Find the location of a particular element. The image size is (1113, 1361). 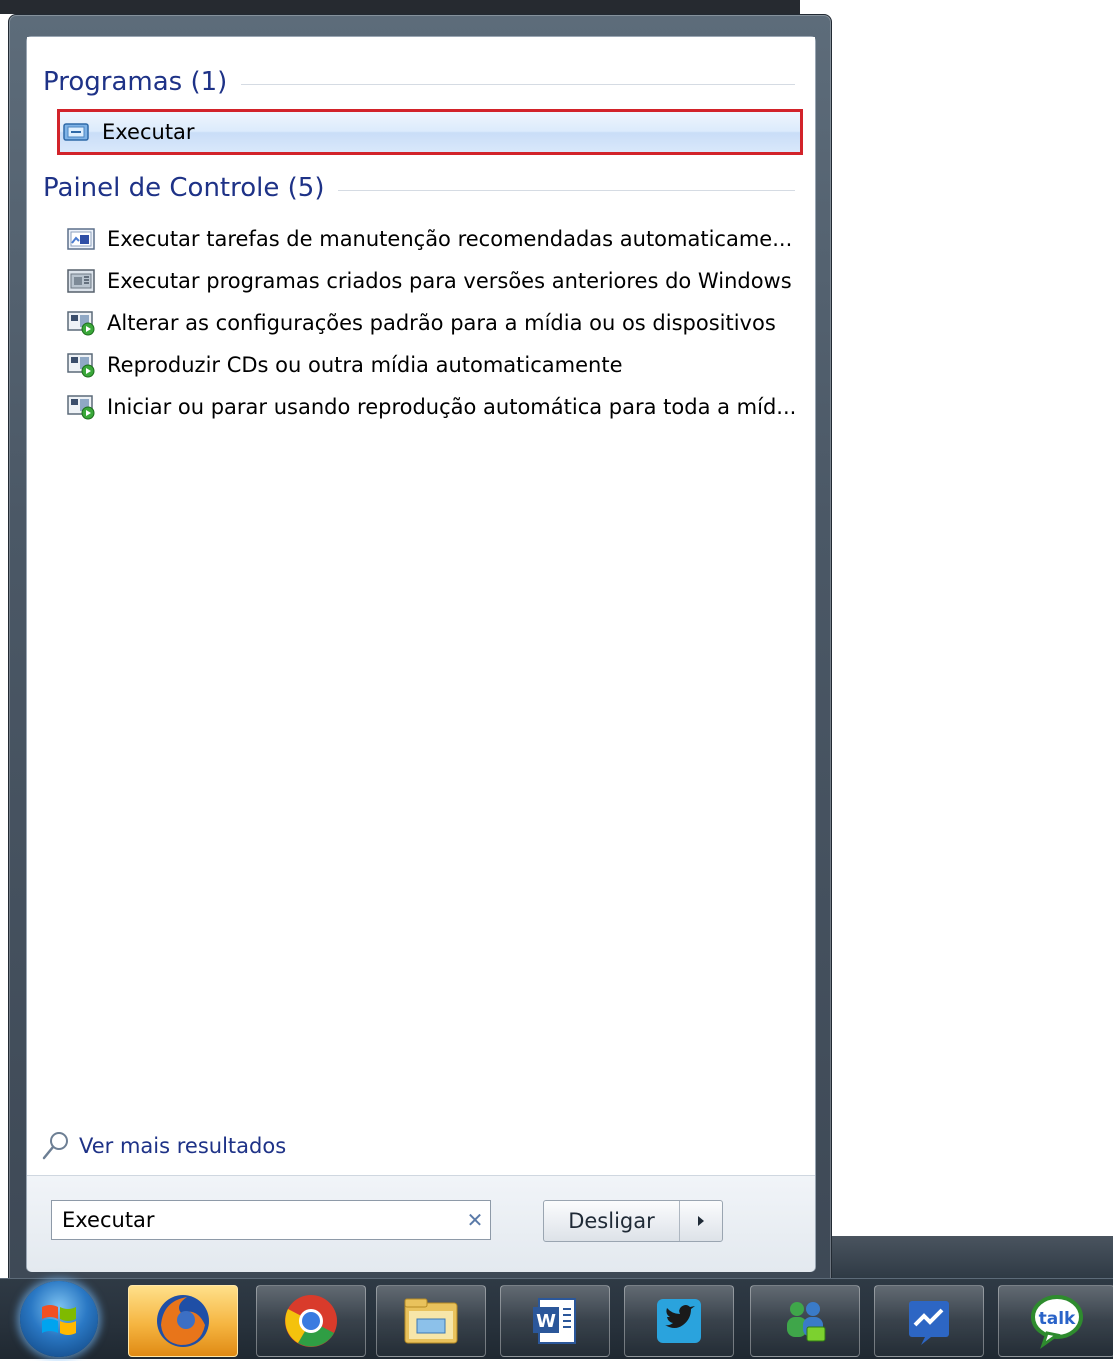

folder-icon is located at coordinates (431, 1321).